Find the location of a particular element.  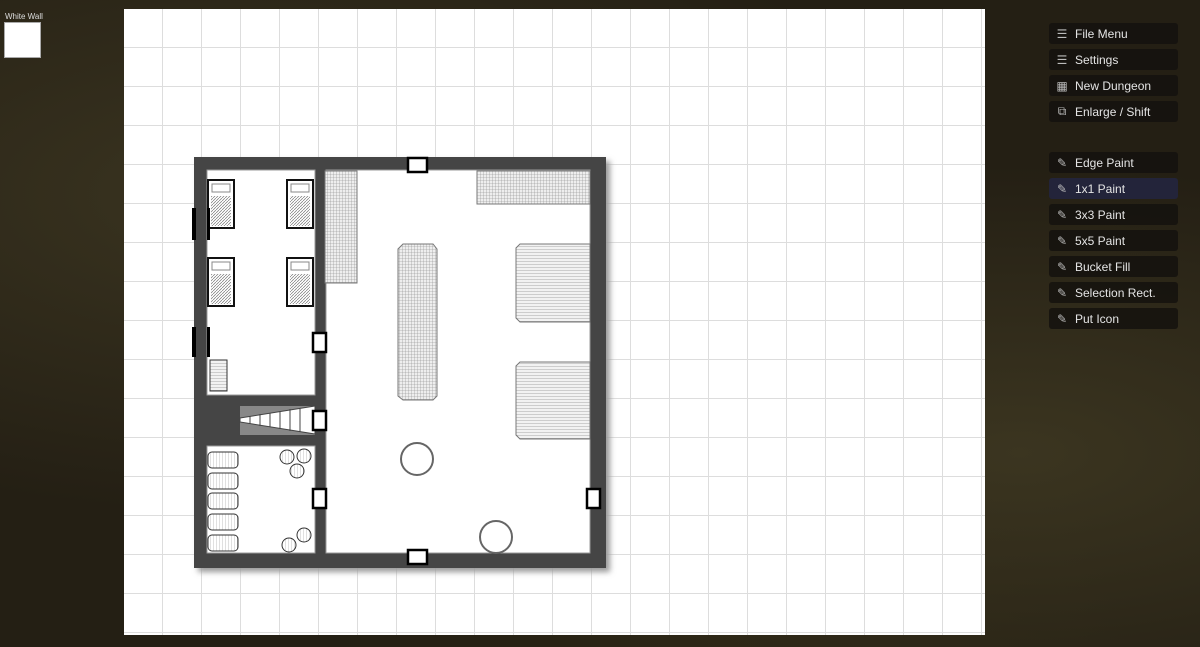

new-dungeon-button: ▦ New Dungeon is located at coordinates (1113, 85).